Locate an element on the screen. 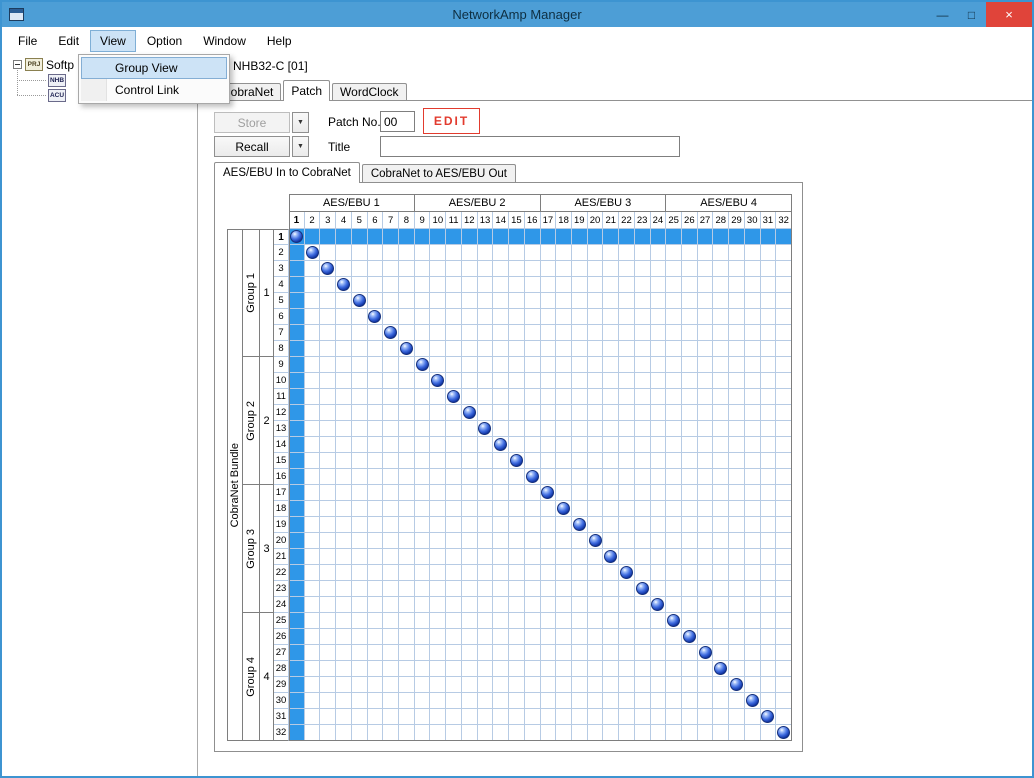 This screenshot has height=778, width=1034. tab-wordclock: WordClock is located at coordinates (369, 91).